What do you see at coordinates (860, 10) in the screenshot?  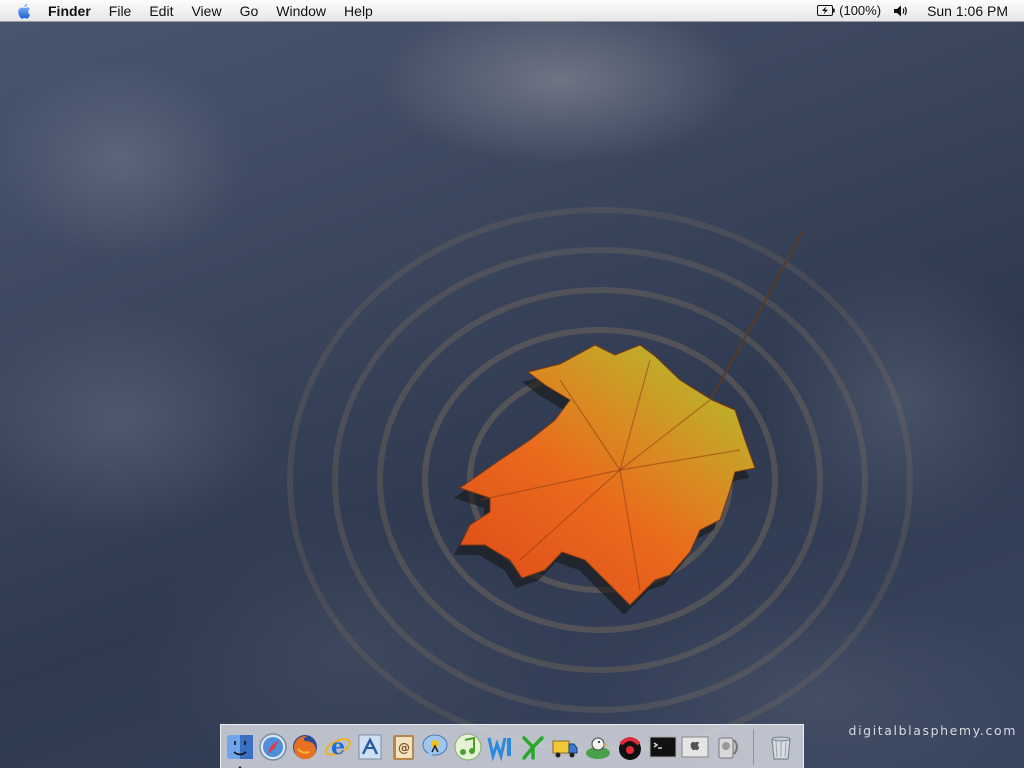 I see `battery-percentage: (100%)` at bounding box center [860, 10].